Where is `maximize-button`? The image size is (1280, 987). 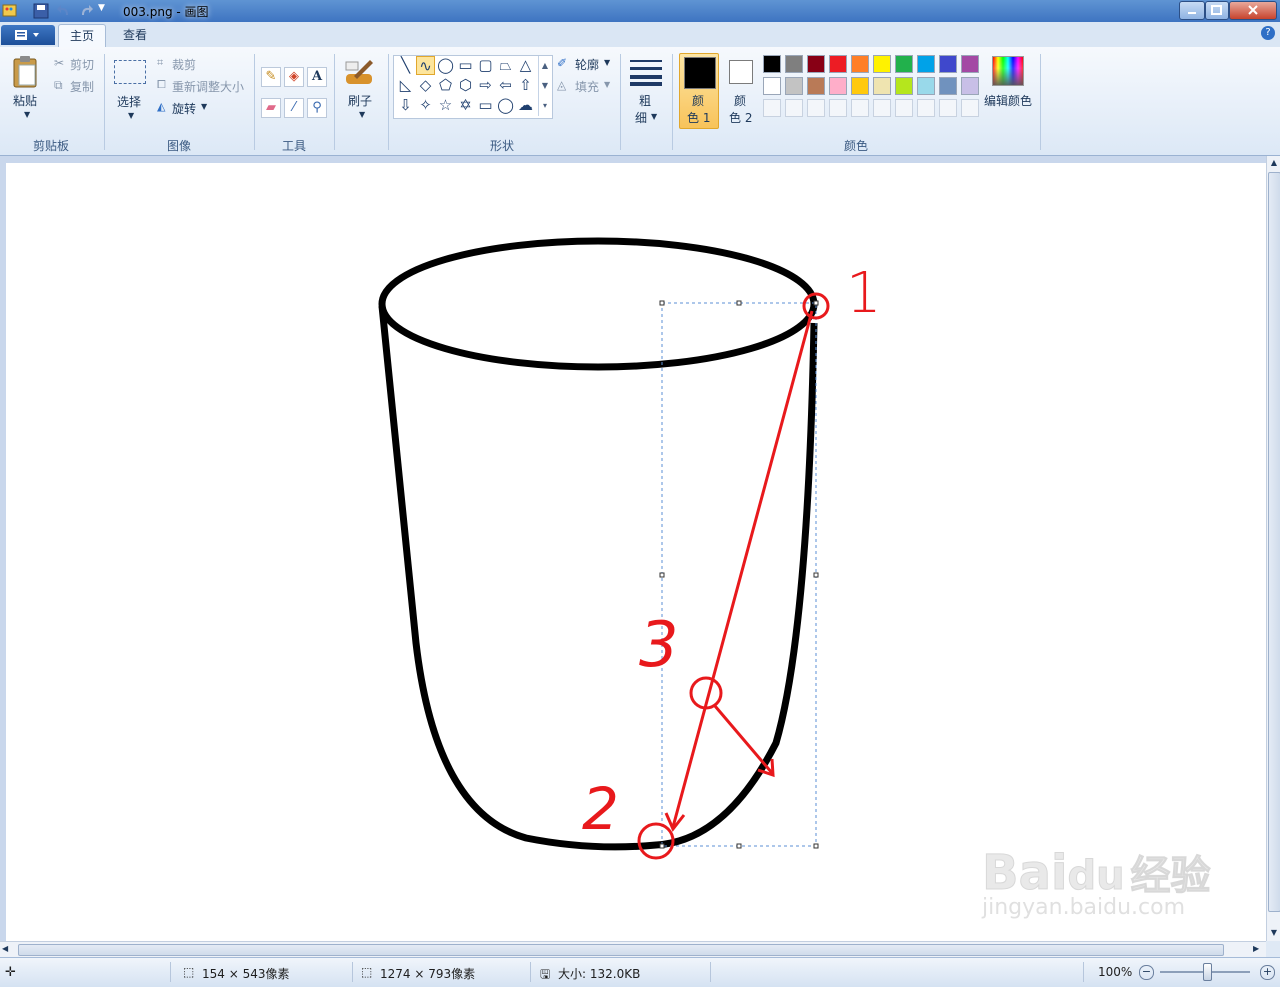
maximize-button is located at coordinates (1217, 10).